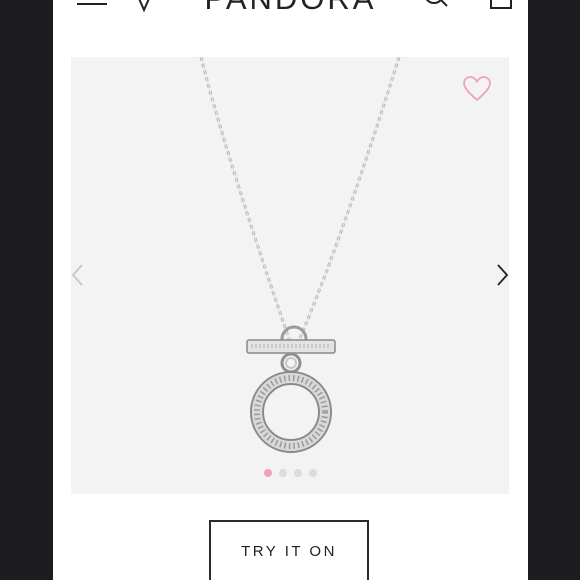  Describe the element at coordinates (436, 5) in the screenshot. I see `search-icon` at that location.